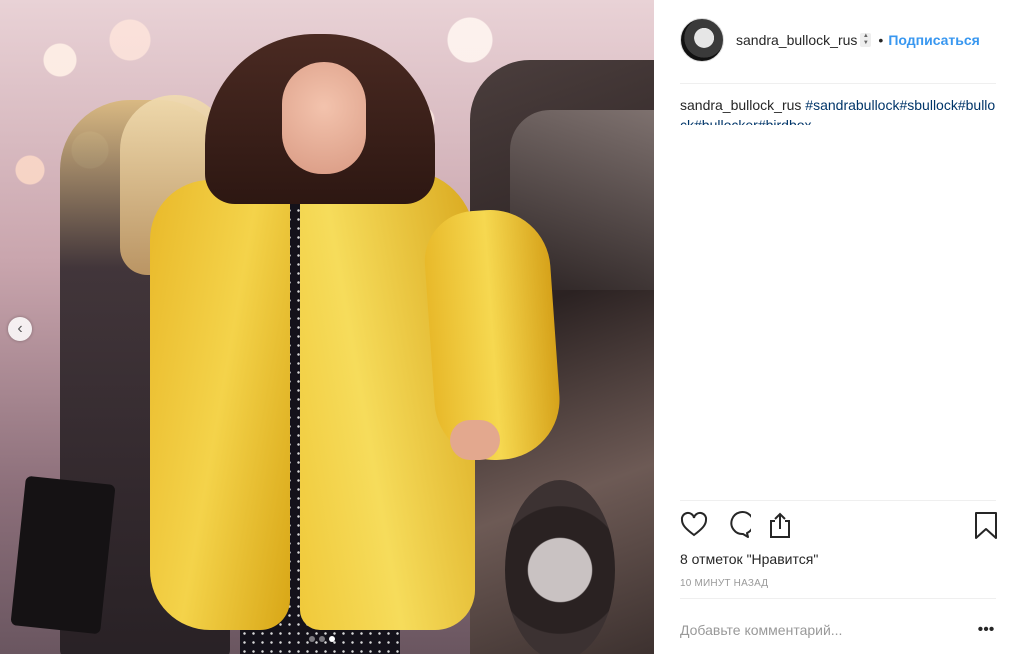 The width and height of the screenshot is (1017, 654). I want to click on car-wheel, so click(560, 567).